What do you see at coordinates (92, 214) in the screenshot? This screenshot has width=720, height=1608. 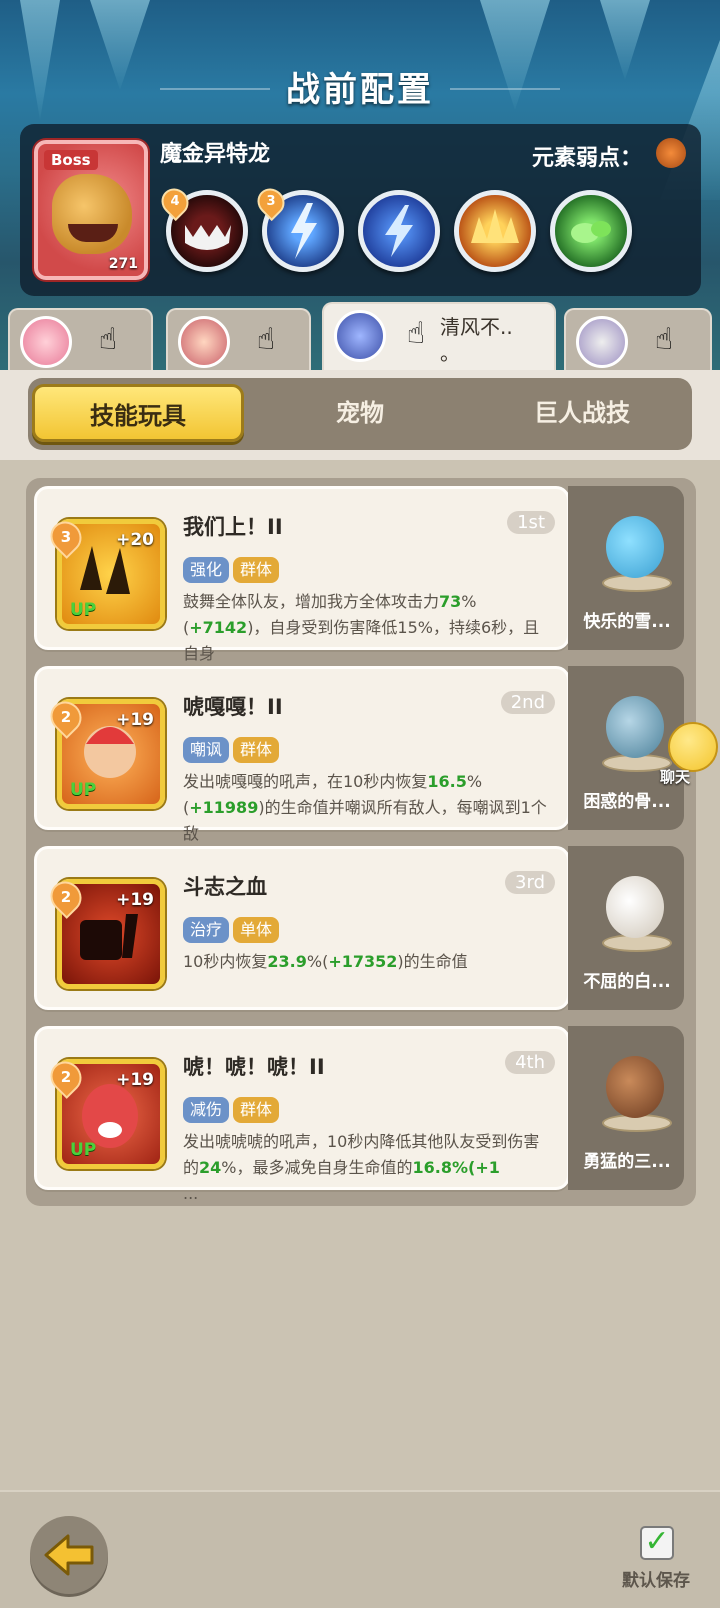 I see `boss-dinosaur-image` at bounding box center [92, 214].